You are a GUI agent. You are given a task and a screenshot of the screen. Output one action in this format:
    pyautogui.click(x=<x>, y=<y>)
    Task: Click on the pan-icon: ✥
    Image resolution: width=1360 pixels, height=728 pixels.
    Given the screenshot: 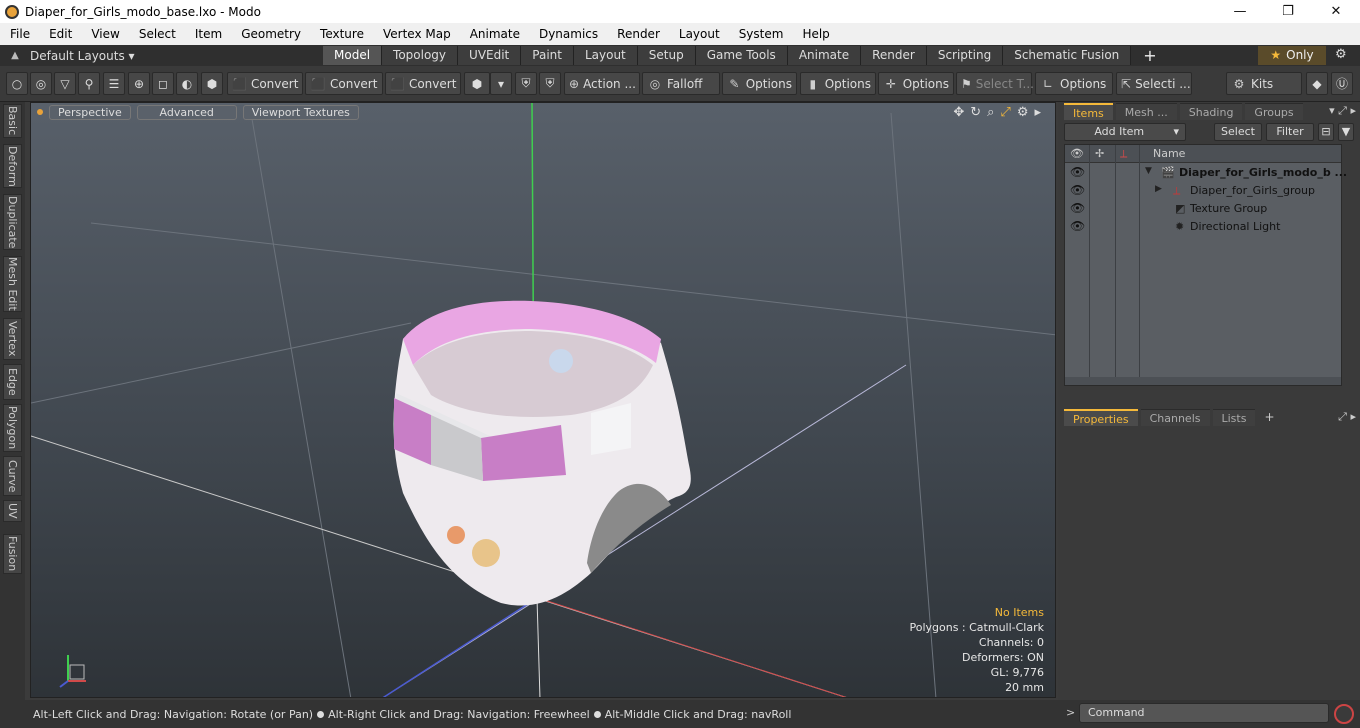 What is the action you would take?
    pyautogui.click(x=958, y=112)
    